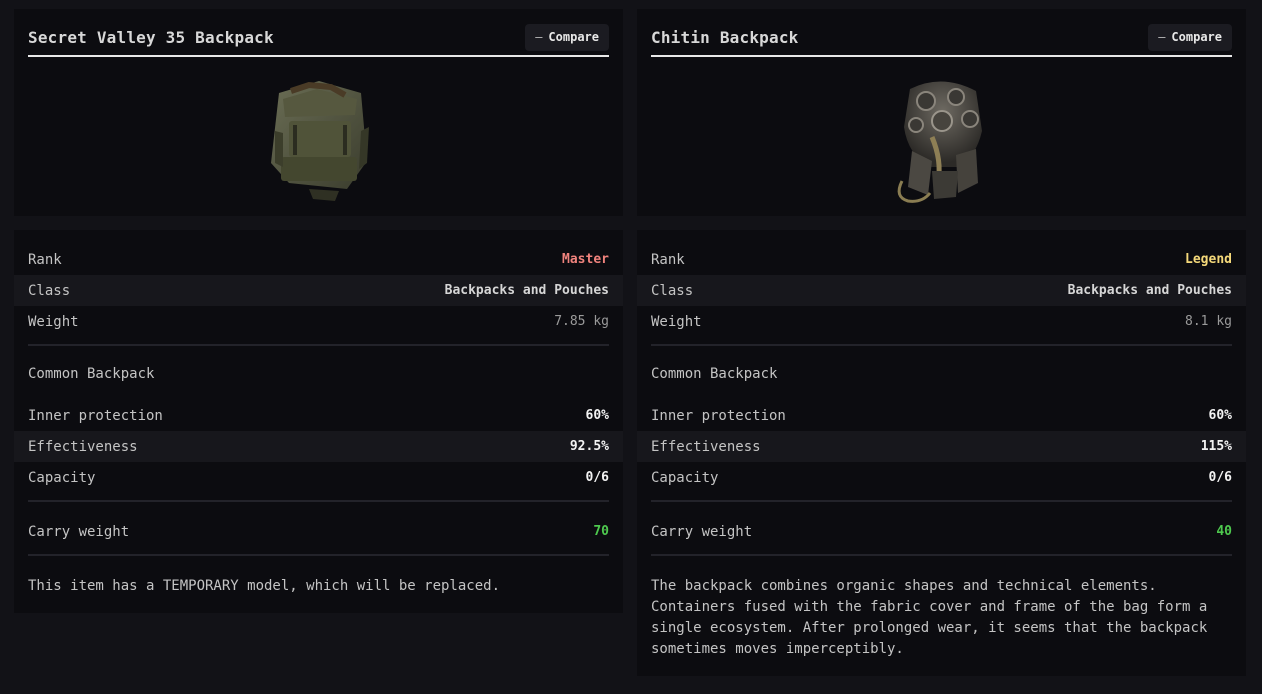 Image resolution: width=1262 pixels, height=694 pixels. Describe the element at coordinates (318, 446) in the screenshot. I see `stat-row-effectiveness: Effectiveness 92.5%` at that location.